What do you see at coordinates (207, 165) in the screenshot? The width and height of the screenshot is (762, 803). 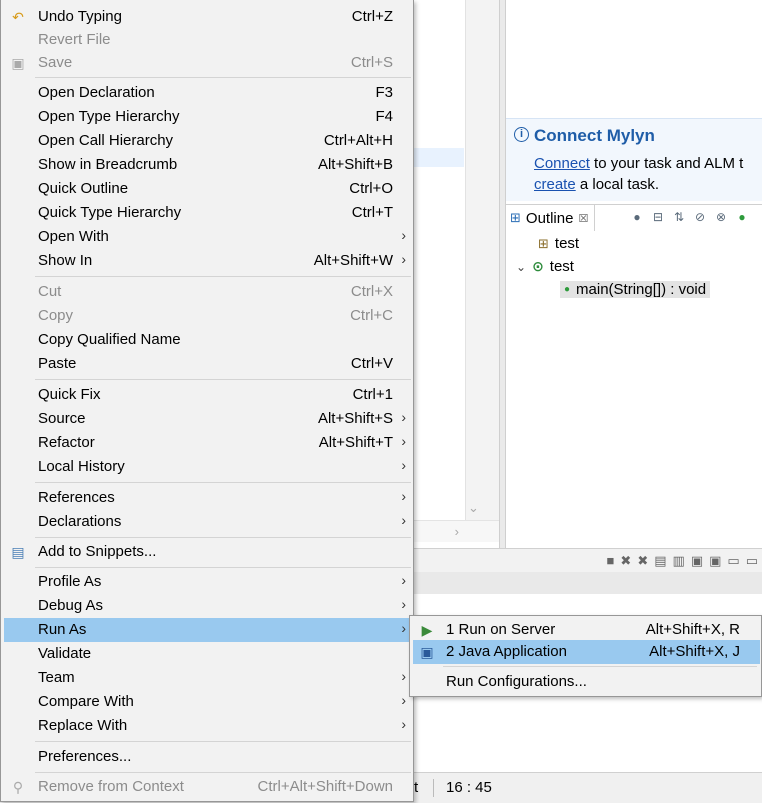 I see `menu-item-show-in-breadcrumb: Show in Breadcrumb Alt+Shift+B` at bounding box center [207, 165].